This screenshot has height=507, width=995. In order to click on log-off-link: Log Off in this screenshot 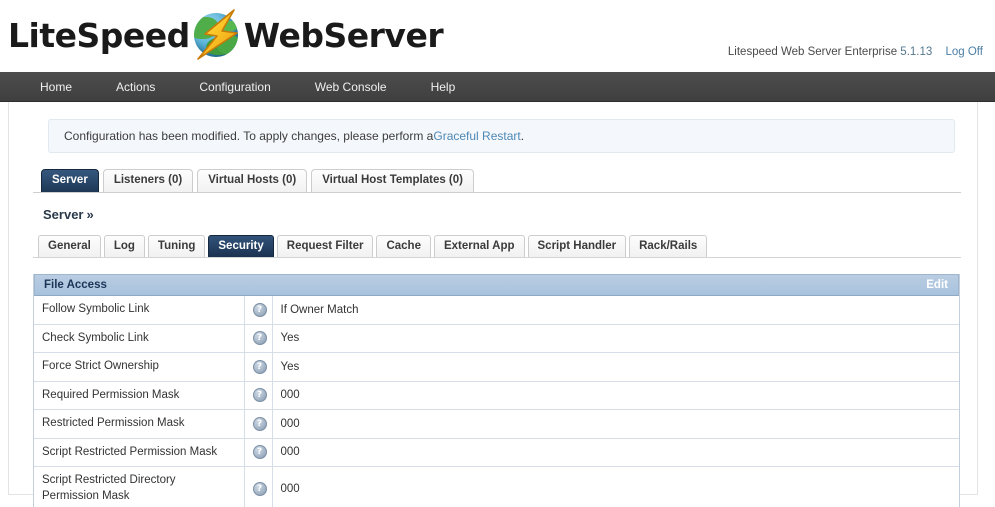, I will do `click(964, 52)`.